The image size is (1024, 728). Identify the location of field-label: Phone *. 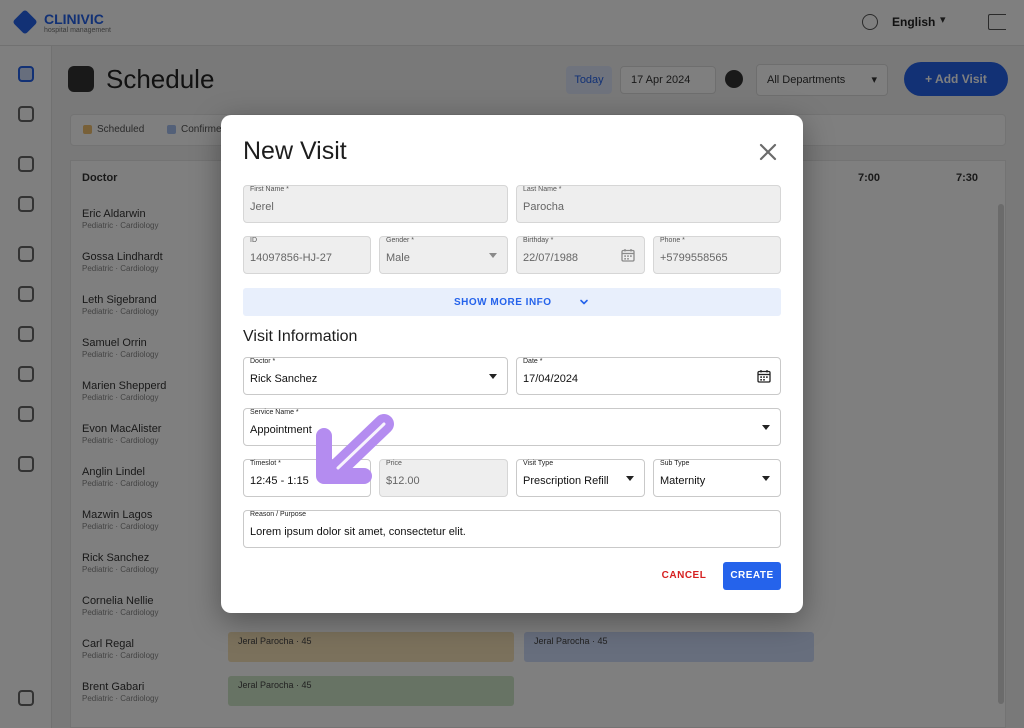
(672, 240).